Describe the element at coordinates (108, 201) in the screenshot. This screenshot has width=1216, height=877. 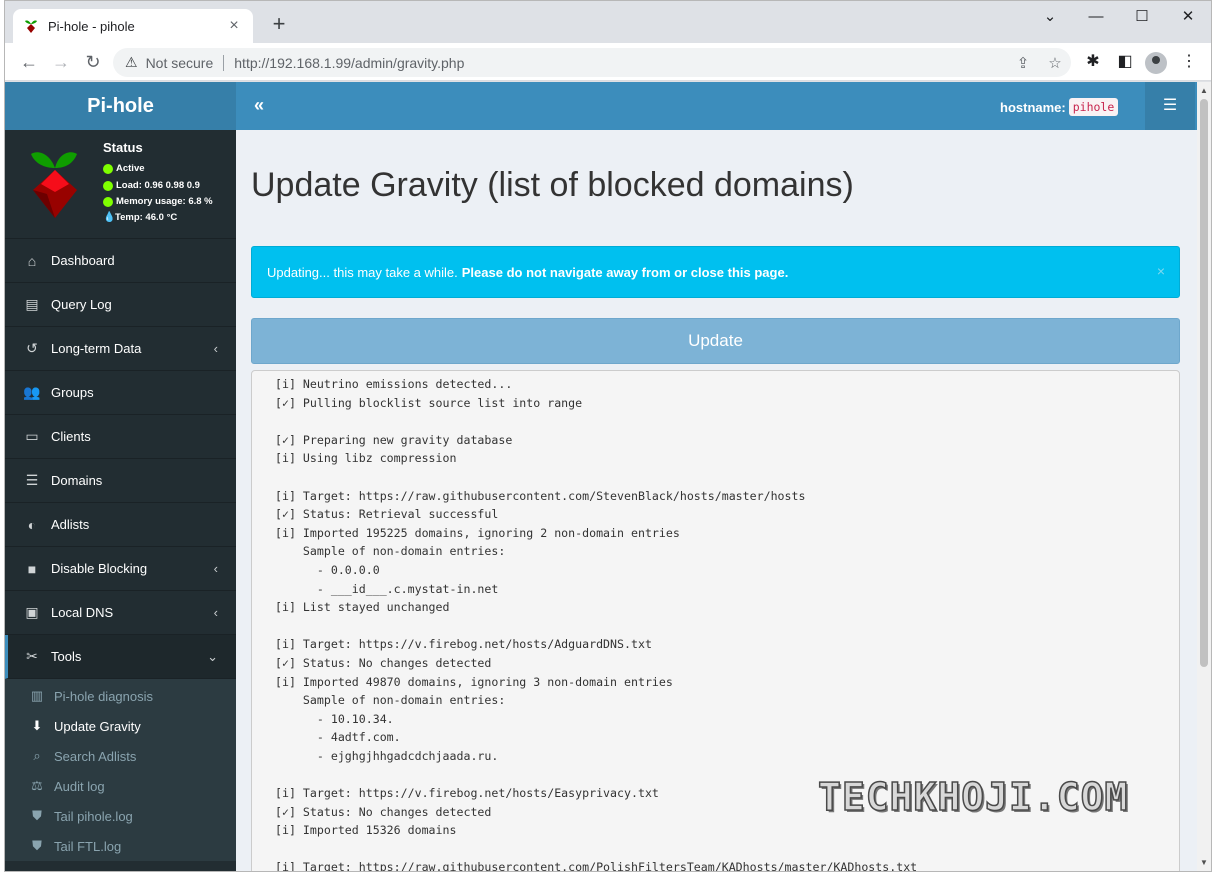
I see `memory-dot-icon` at that location.